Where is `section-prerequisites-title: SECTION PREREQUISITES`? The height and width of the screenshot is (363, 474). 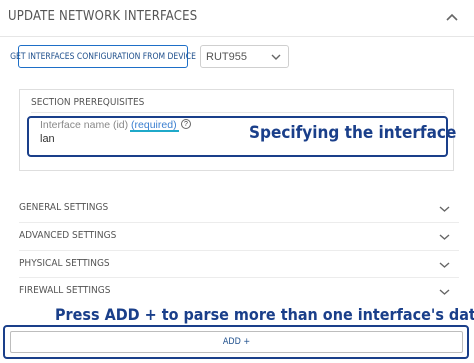 section-prerequisites-title: SECTION PREREQUISITES is located at coordinates (88, 102).